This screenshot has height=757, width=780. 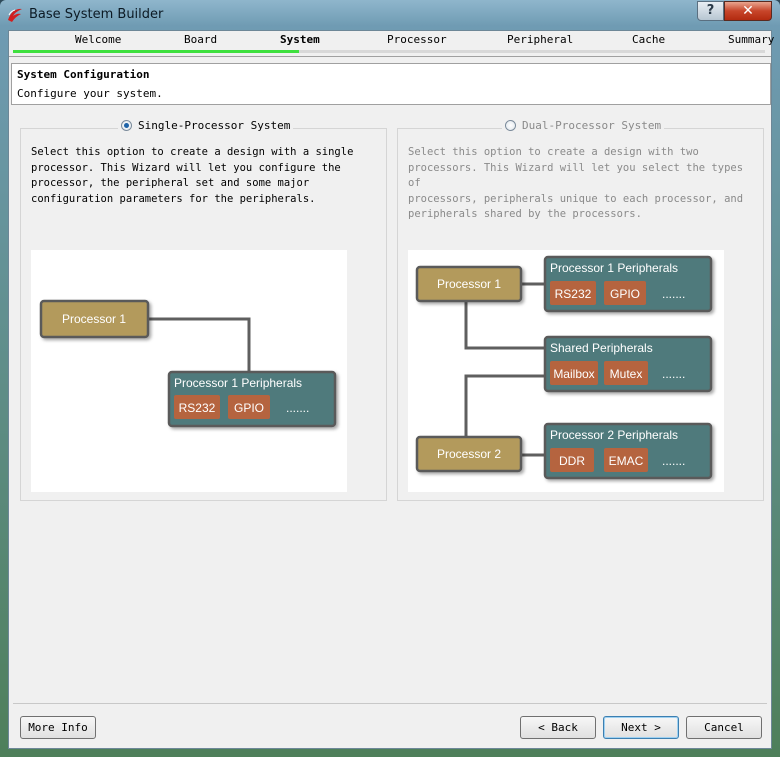 What do you see at coordinates (540, 39) in the screenshot?
I see `step-peripheral: Peripheral` at bounding box center [540, 39].